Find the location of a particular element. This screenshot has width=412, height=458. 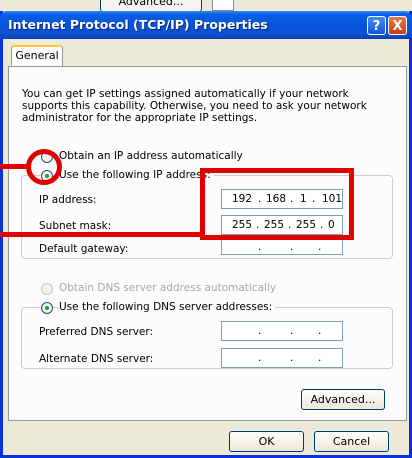

close-icon: X is located at coordinates (397, 26).